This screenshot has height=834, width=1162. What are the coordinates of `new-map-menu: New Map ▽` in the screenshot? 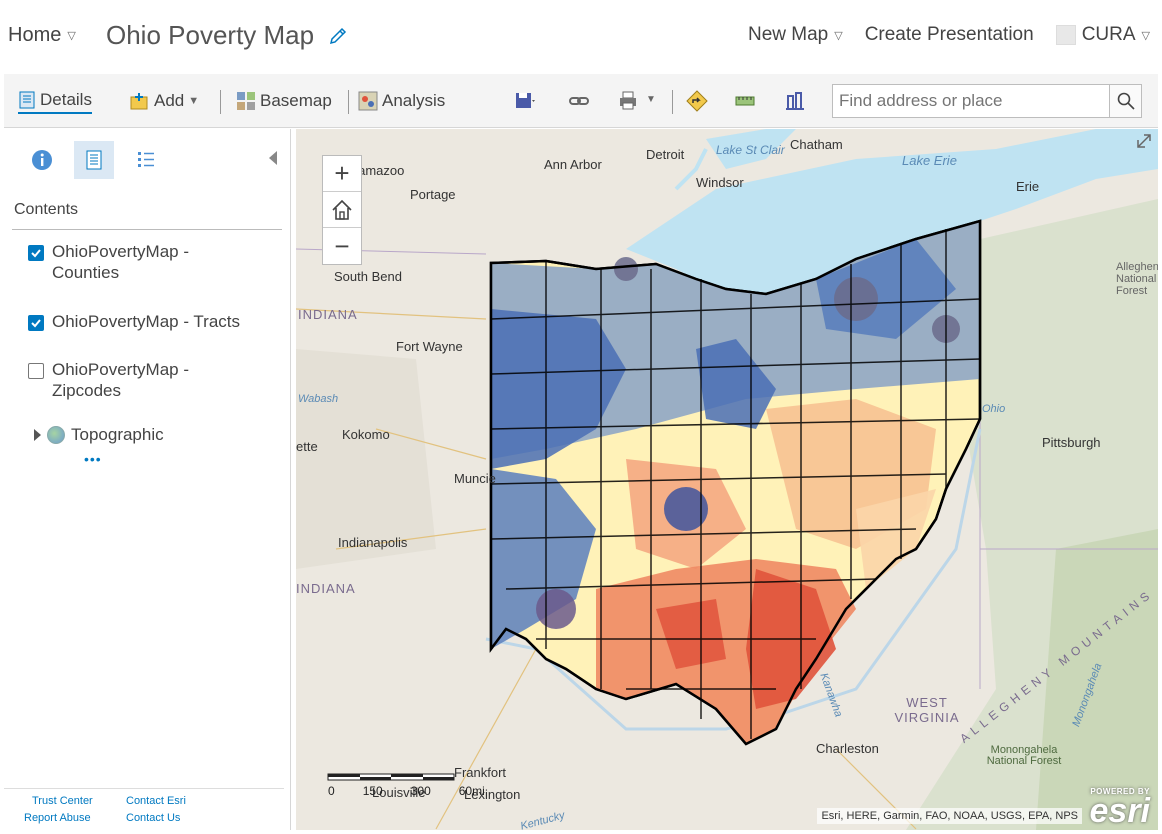 It's located at (795, 35).